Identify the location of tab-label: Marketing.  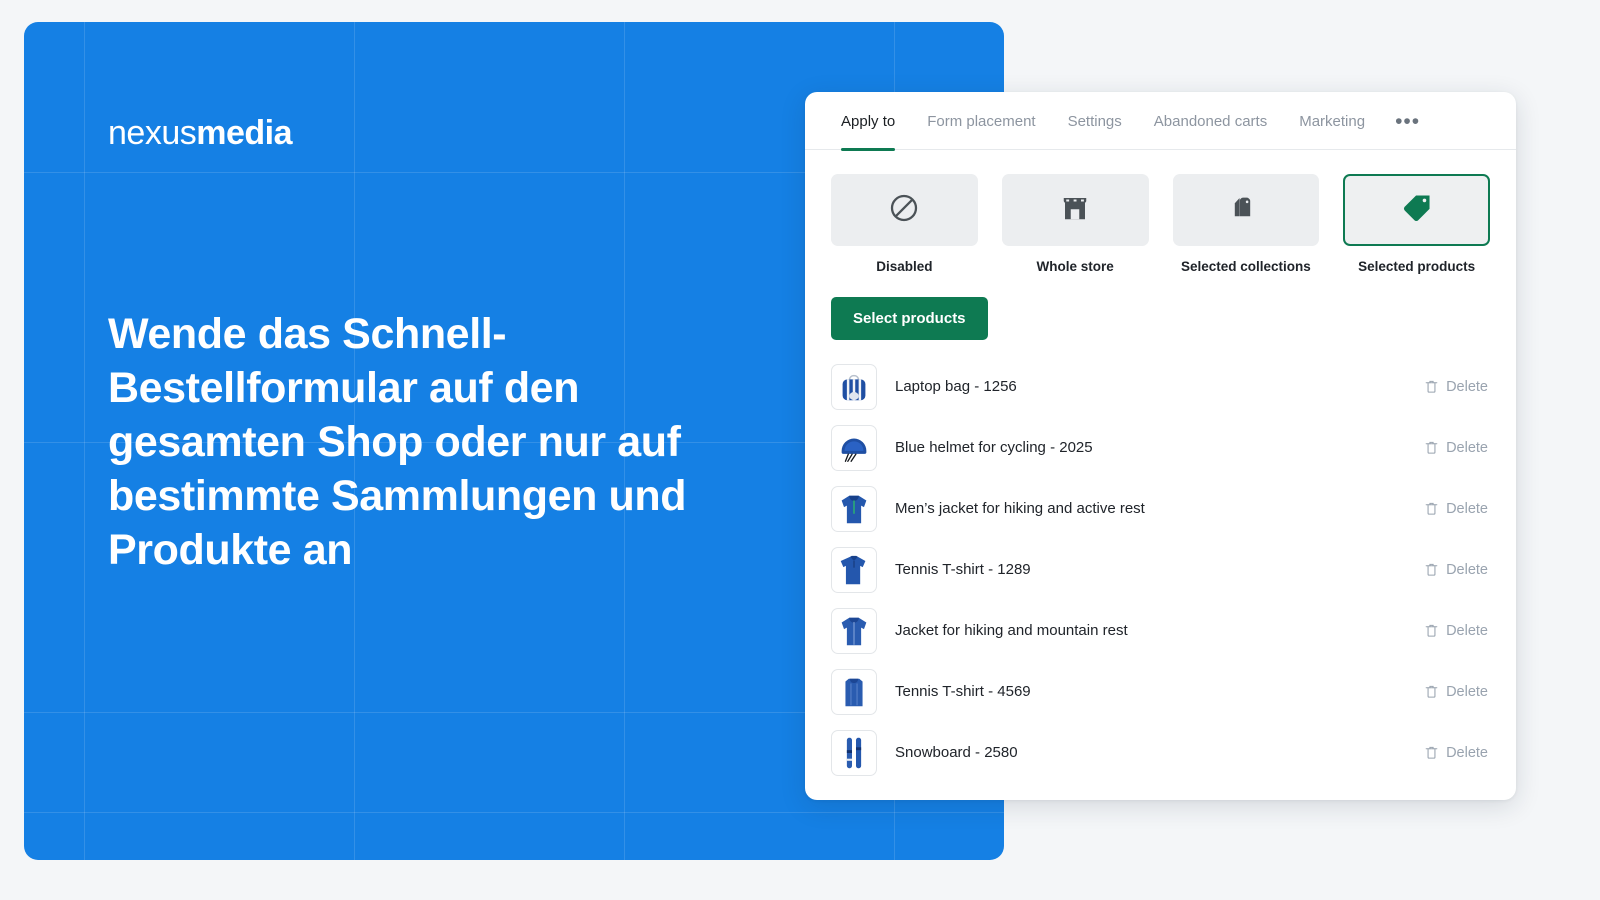
(1332, 121).